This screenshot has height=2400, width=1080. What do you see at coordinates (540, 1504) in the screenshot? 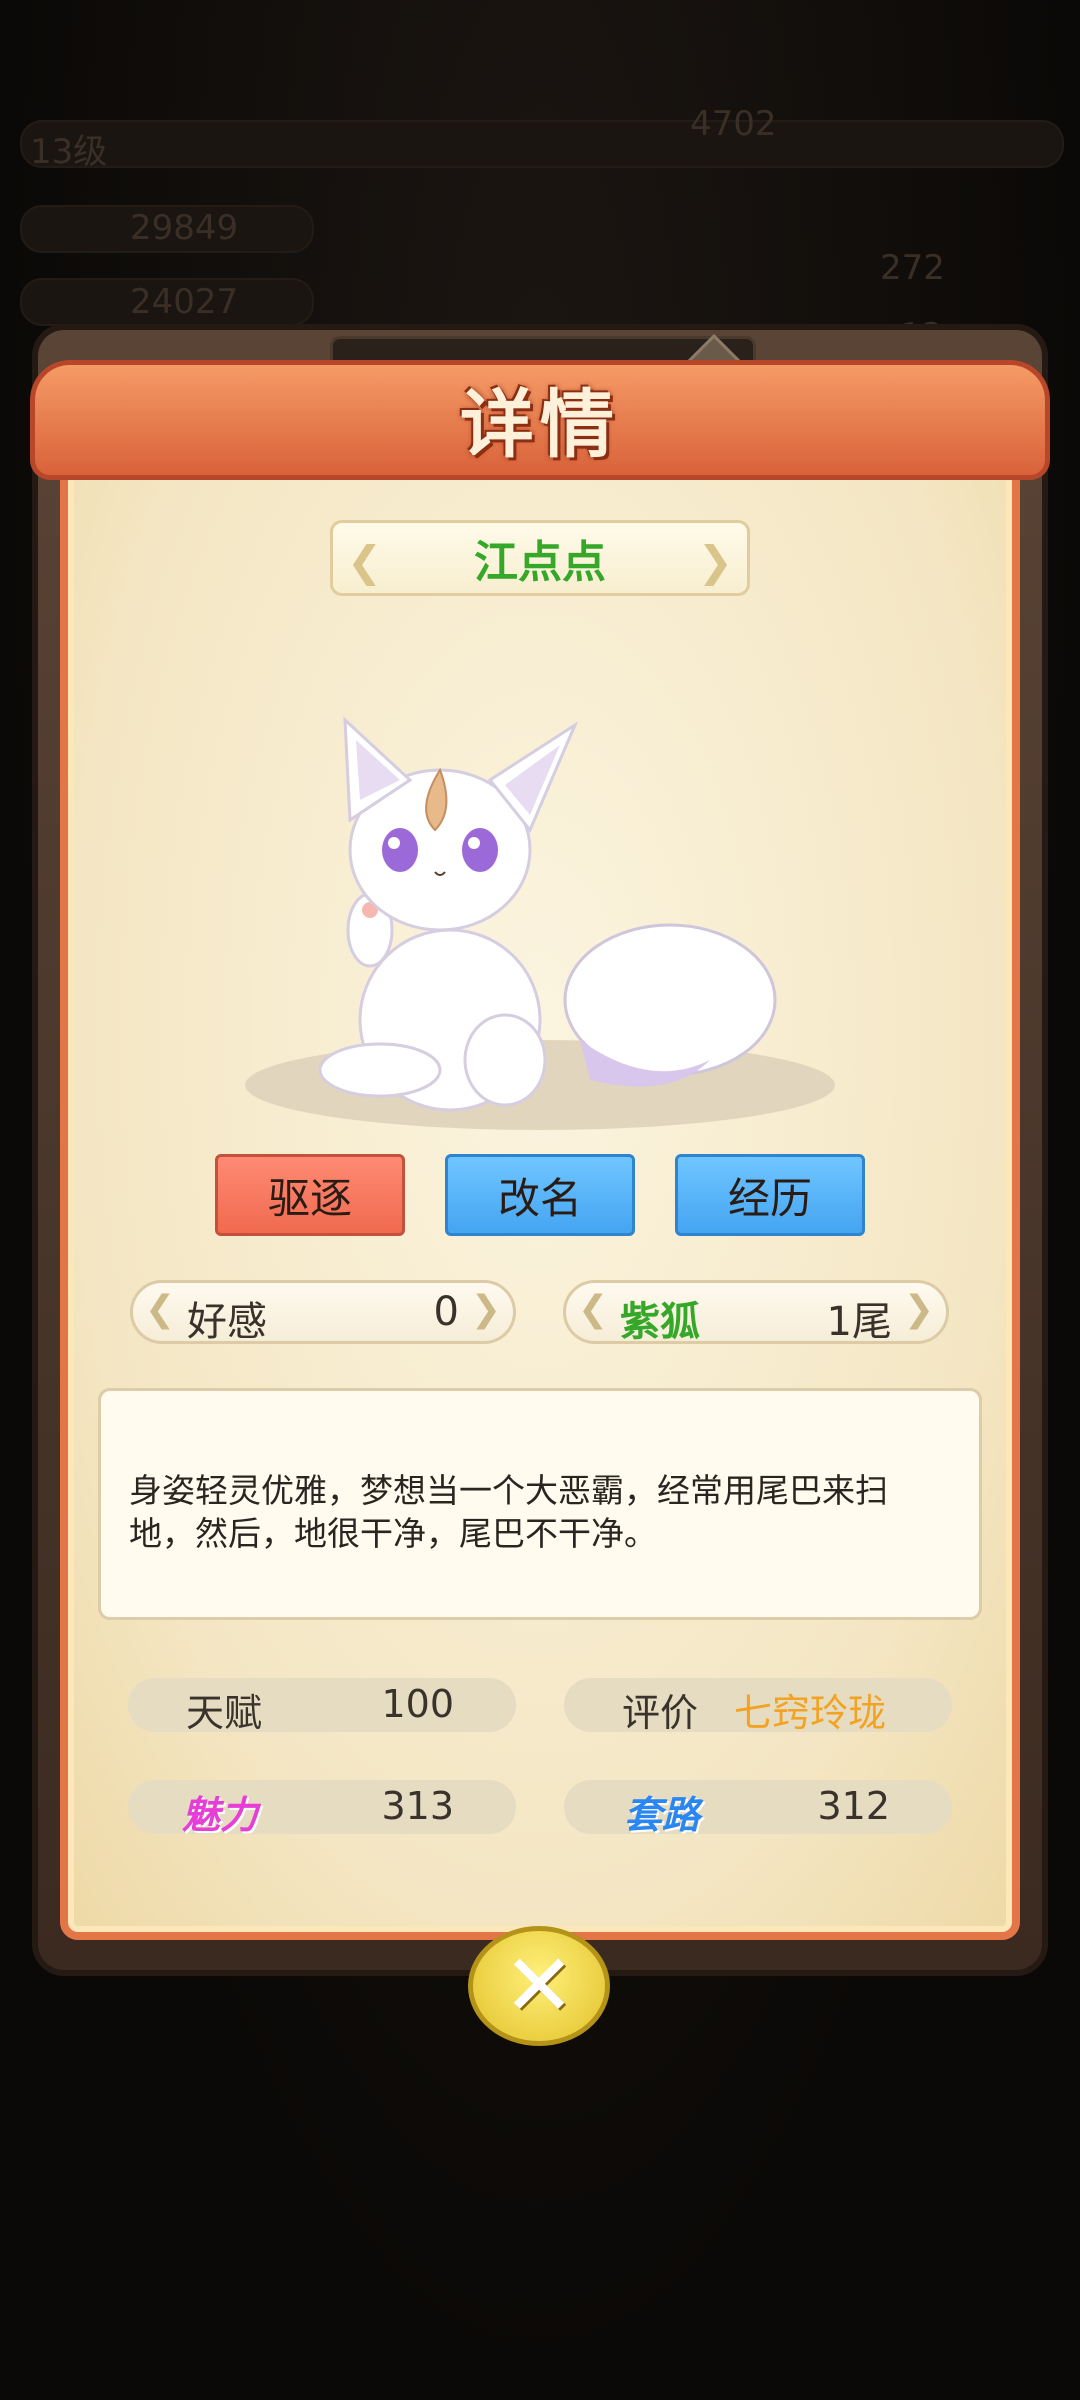
I see `pet-description: 身姿轻灵优雅，梦想当一个大恶霸，经常用尾巴来扫地，然后，地很干净，尾巴不干净。` at bounding box center [540, 1504].